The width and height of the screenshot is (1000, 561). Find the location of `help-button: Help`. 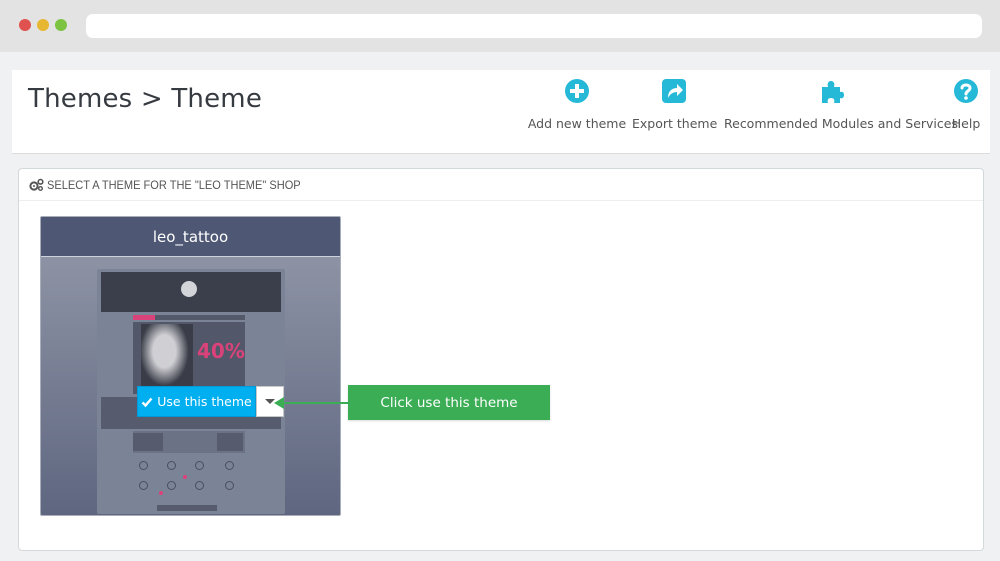

help-button: Help is located at coordinates (966, 104).